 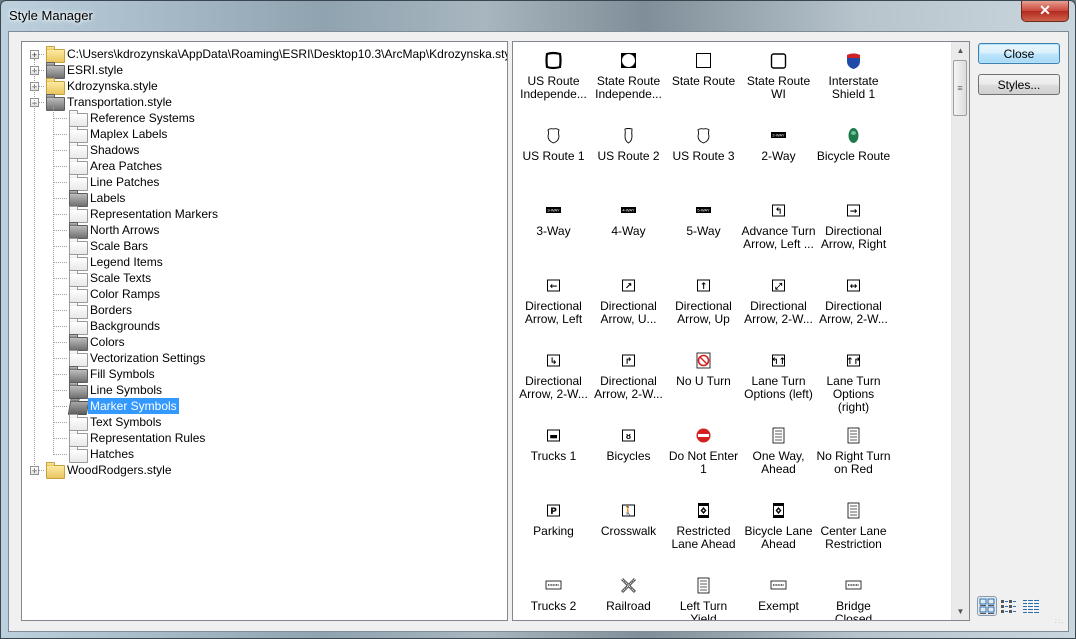 I want to click on symbol-item: ↑ Directional Arrow, Up, so click(x=703, y=304).